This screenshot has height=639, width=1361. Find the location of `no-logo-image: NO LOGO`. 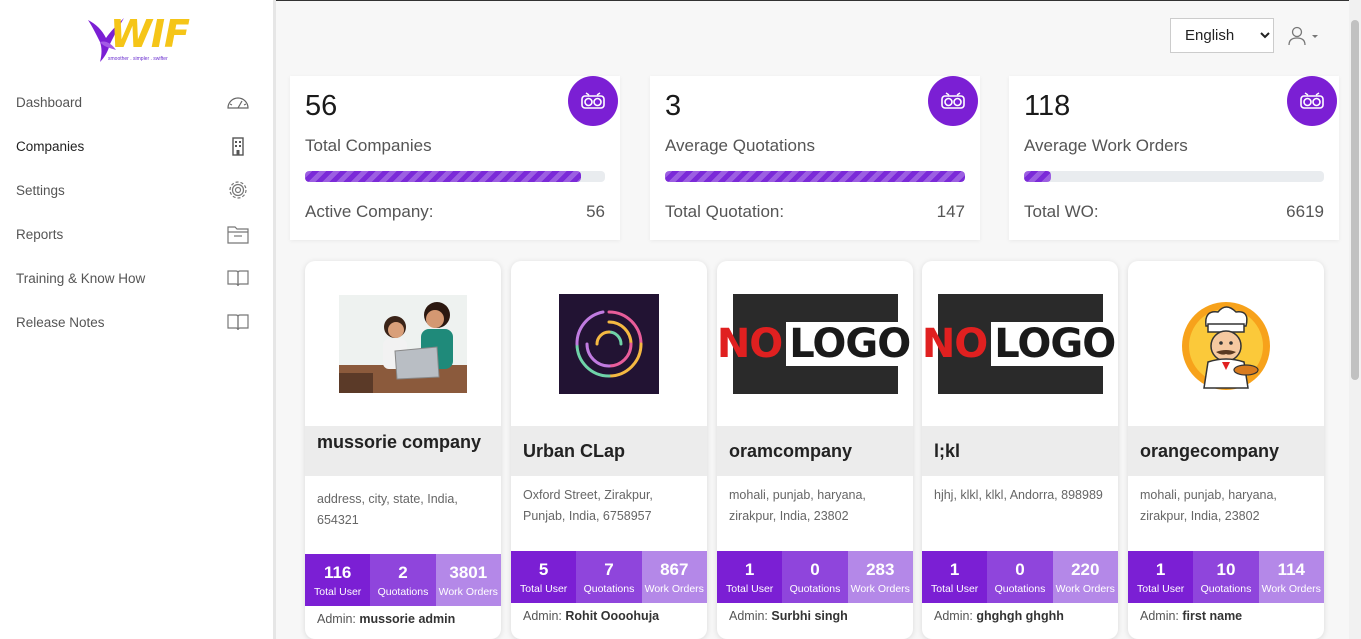

no-logo-image: NO LOGO is located at coordinates (1020, 343).